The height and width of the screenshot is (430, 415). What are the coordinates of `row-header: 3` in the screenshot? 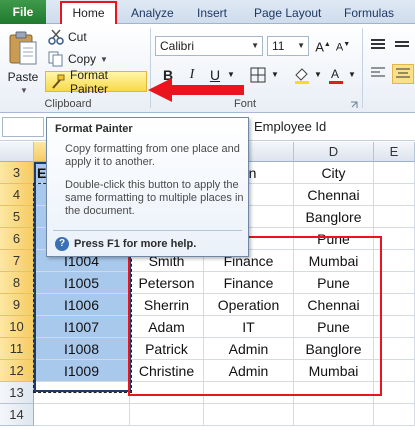 It's located at (17, 173).